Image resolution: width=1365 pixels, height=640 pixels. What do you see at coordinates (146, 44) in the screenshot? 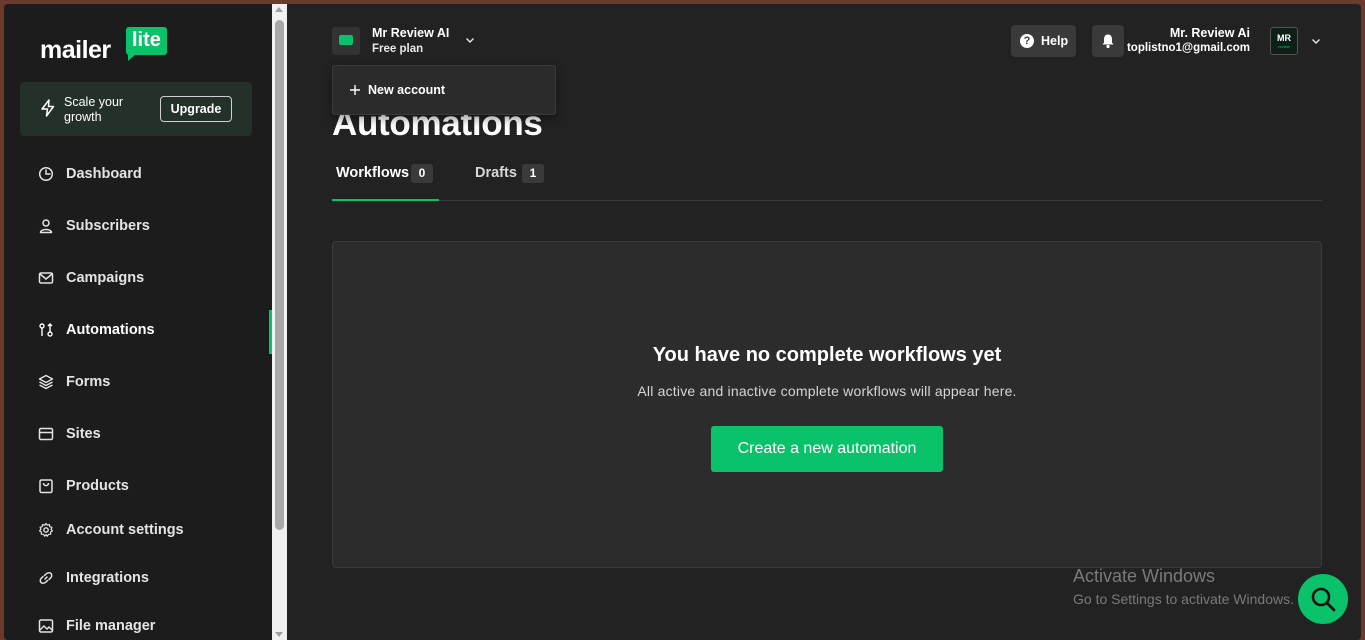
I see `logo-badge: lite` at bounding box center [146, 44].